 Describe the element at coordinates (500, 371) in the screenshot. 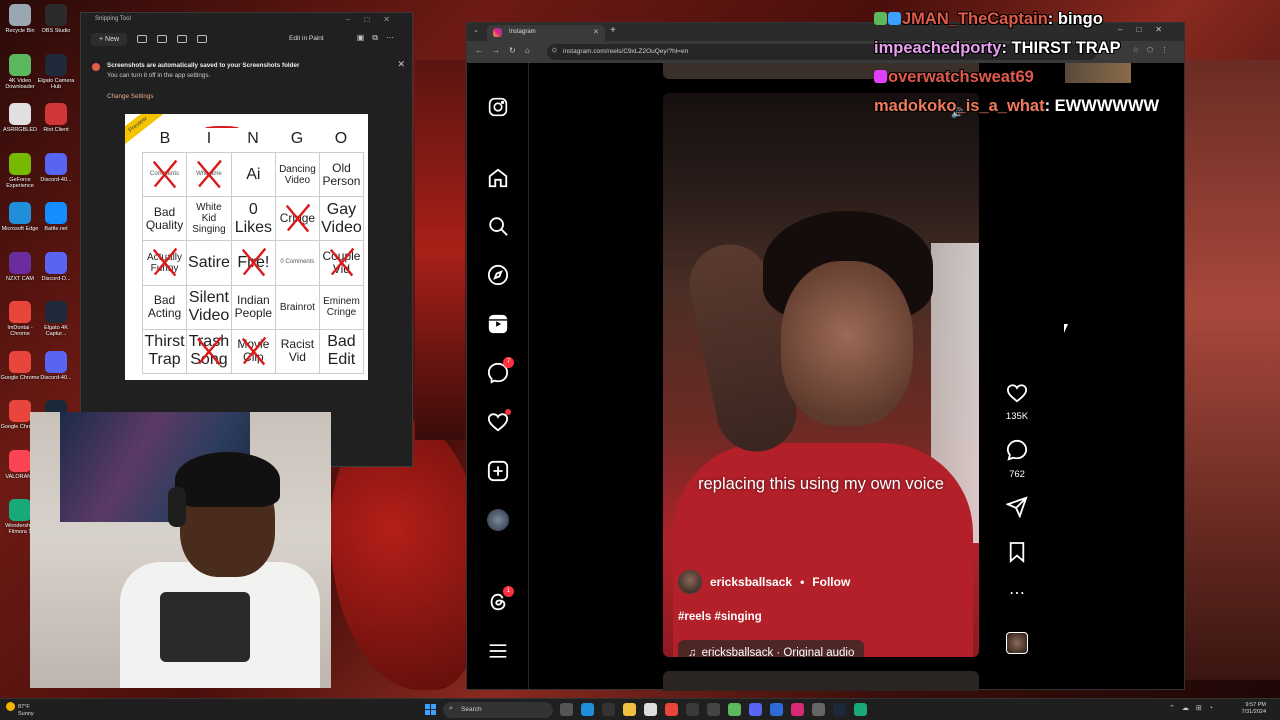

I see `messages-icon: 7` at that location.